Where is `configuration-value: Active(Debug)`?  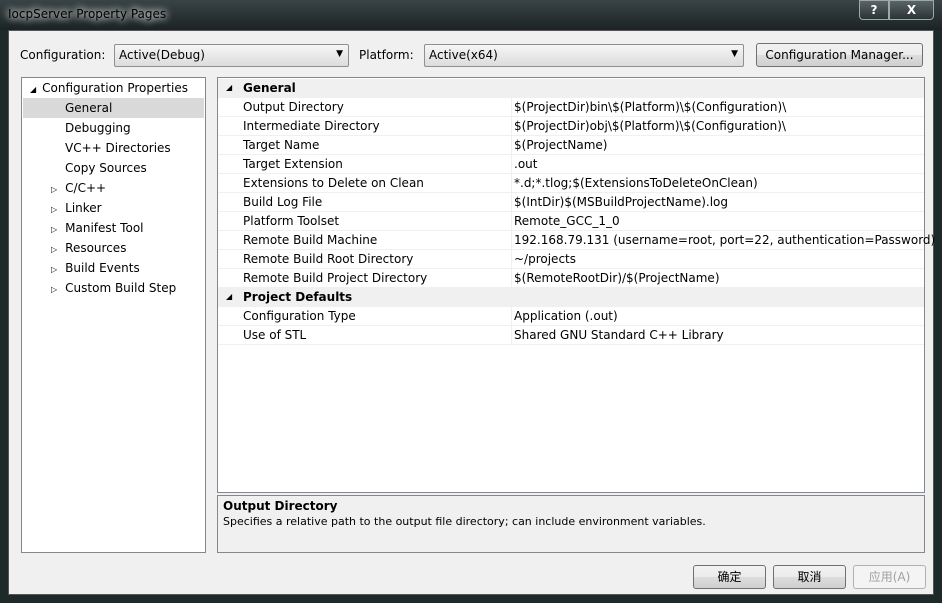
configuration-value: Active(Debug) is located at coordinates (162, 55).